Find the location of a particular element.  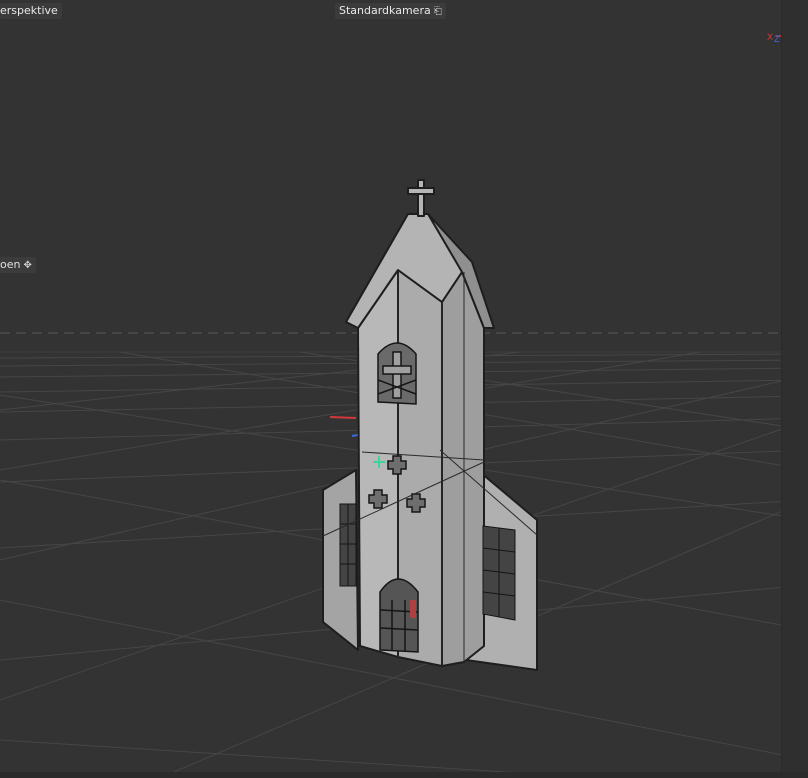

stained-glass-window is located at coordinates (397, 373).